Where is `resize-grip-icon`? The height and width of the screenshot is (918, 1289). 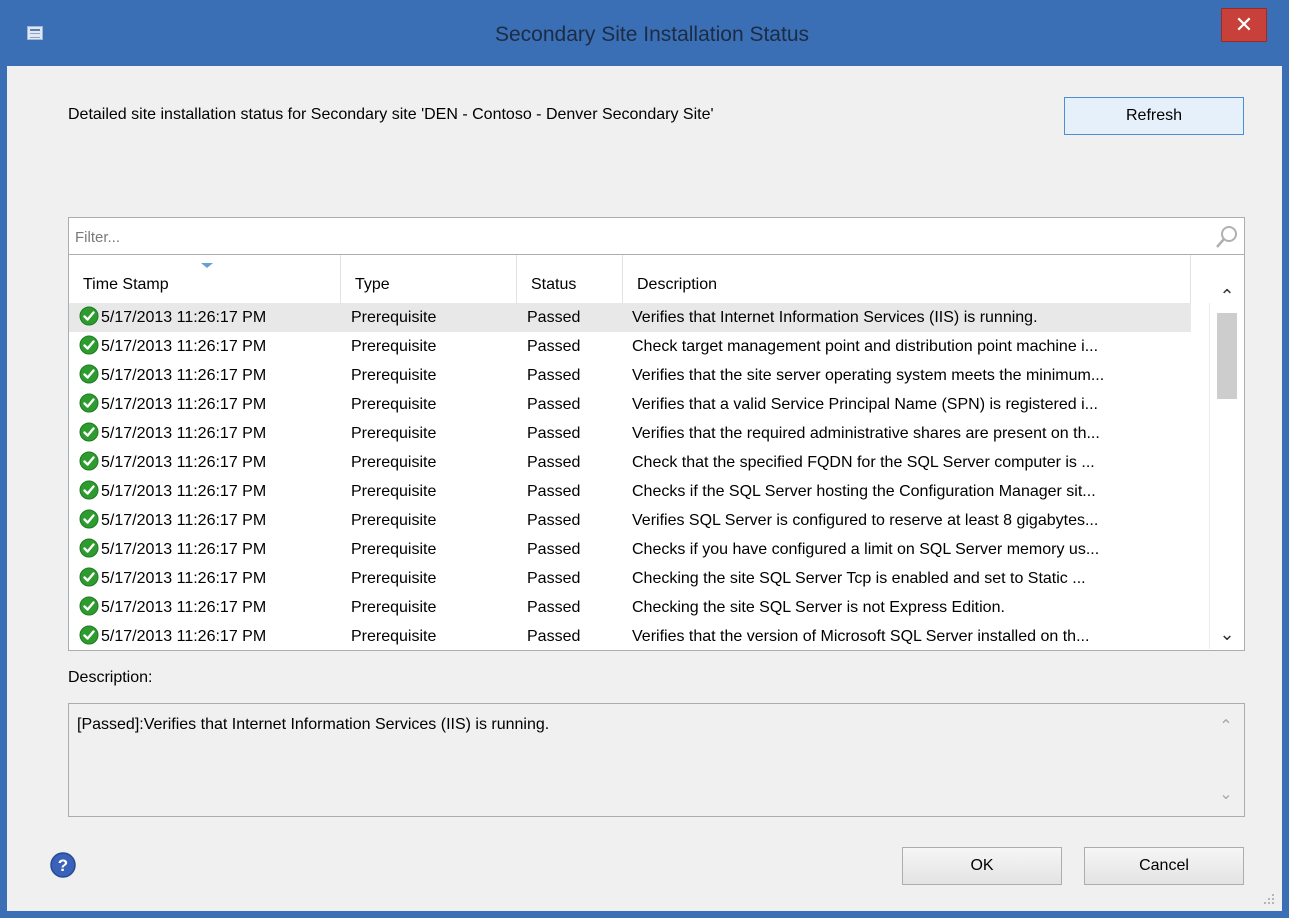
resize-grip-icon is located at coordinates (1269, 899).